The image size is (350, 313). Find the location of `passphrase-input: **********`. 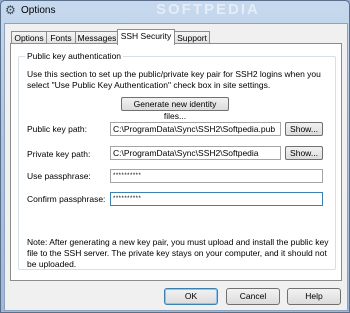

passphrase-input: ********** is located at coordinates (216, 176).